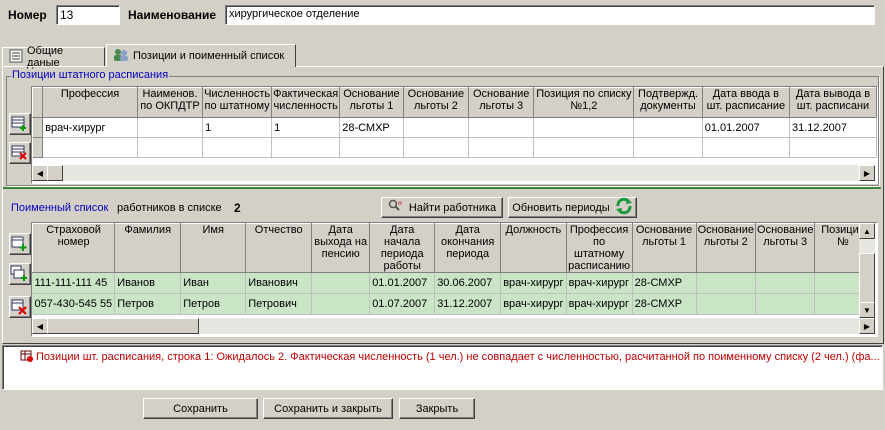  I want to click on refresh-periods-button: Обновить периоды, so click(572, 207).